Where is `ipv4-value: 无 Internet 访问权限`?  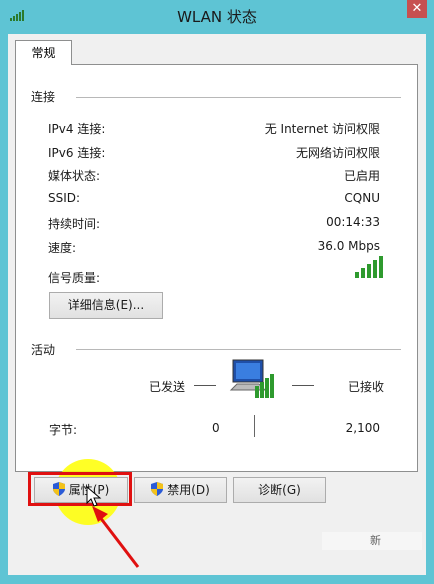
ipv4-value: 无 Internet 访问权限 is located at coordinates (322, 129).